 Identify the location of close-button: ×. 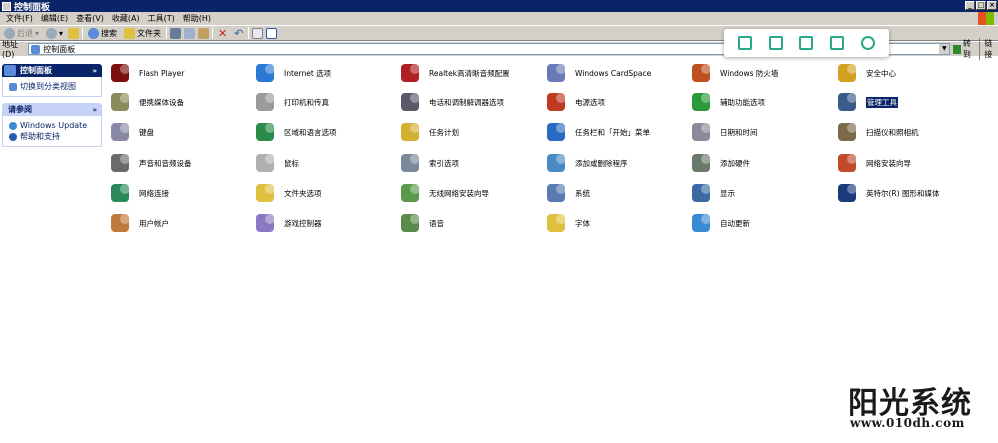
(992, 5).